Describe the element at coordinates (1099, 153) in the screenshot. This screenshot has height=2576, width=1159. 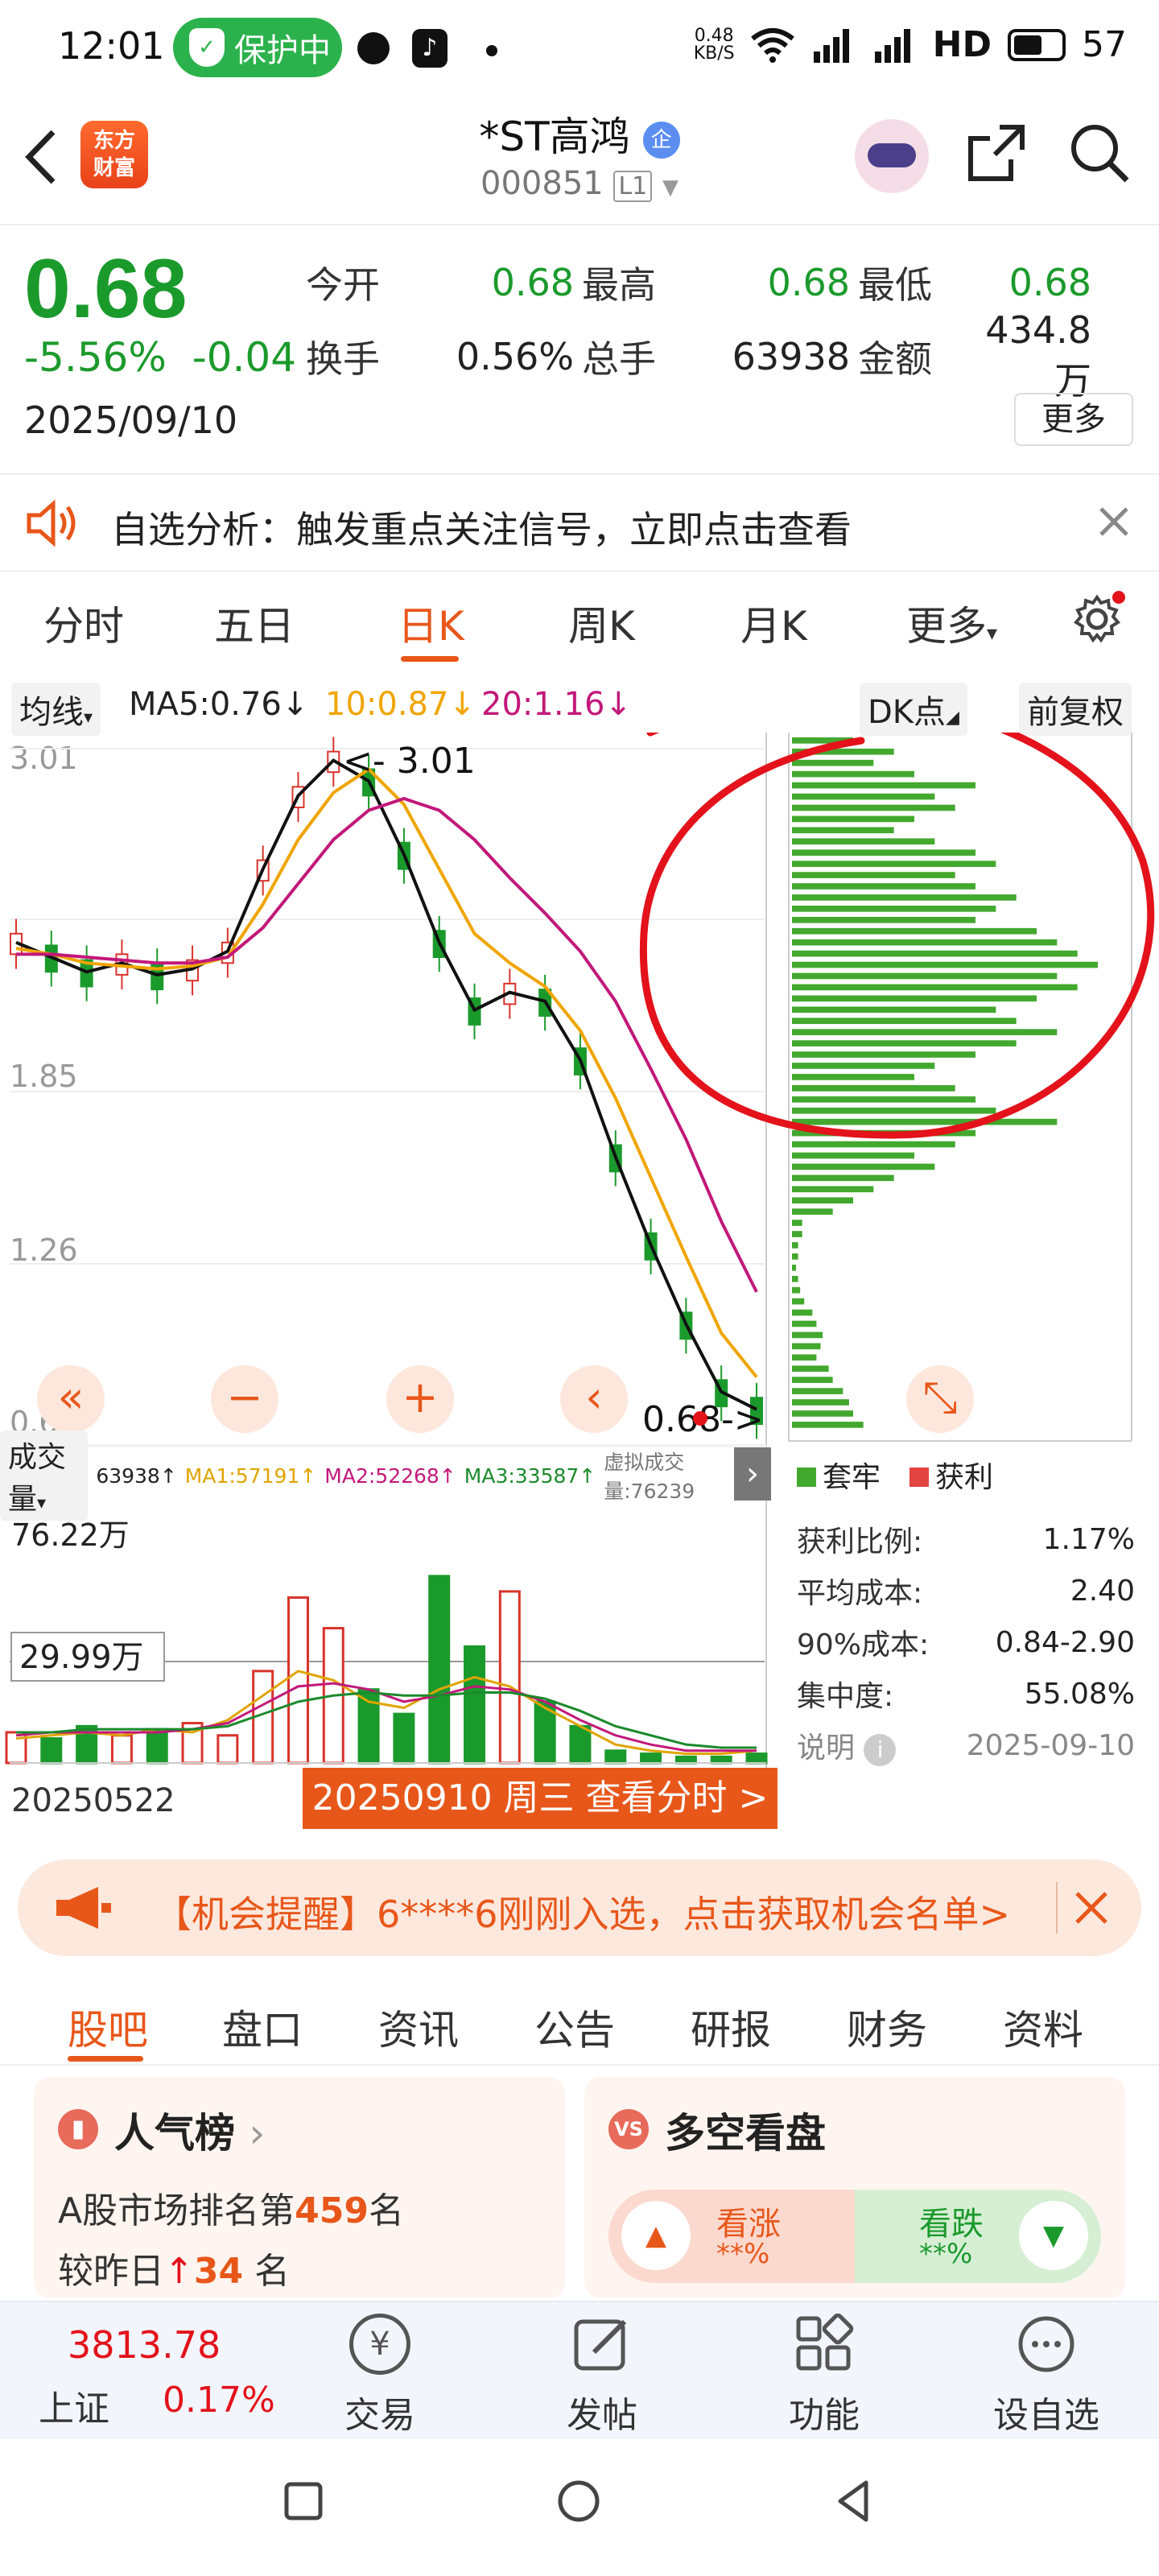
I see `search-icon` at that location.